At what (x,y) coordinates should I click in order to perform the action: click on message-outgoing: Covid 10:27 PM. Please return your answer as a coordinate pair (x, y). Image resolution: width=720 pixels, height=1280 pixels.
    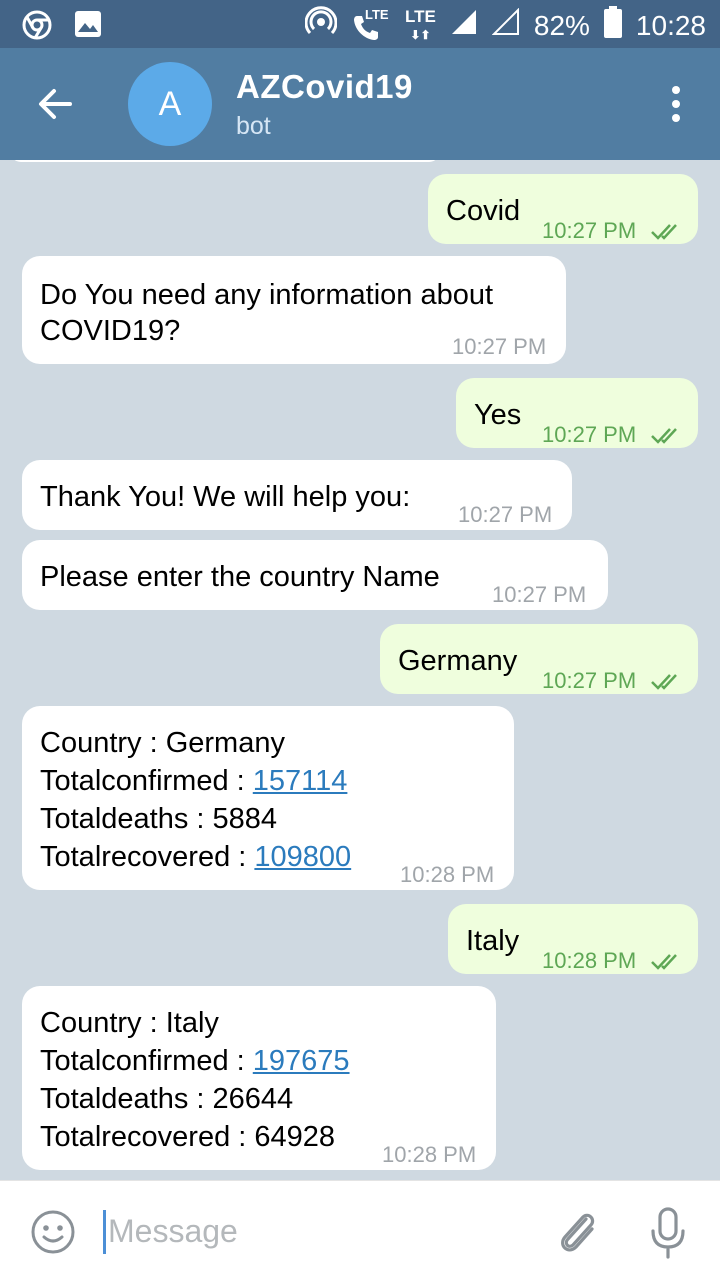
    Looking at the image, I should click on (563, 209).